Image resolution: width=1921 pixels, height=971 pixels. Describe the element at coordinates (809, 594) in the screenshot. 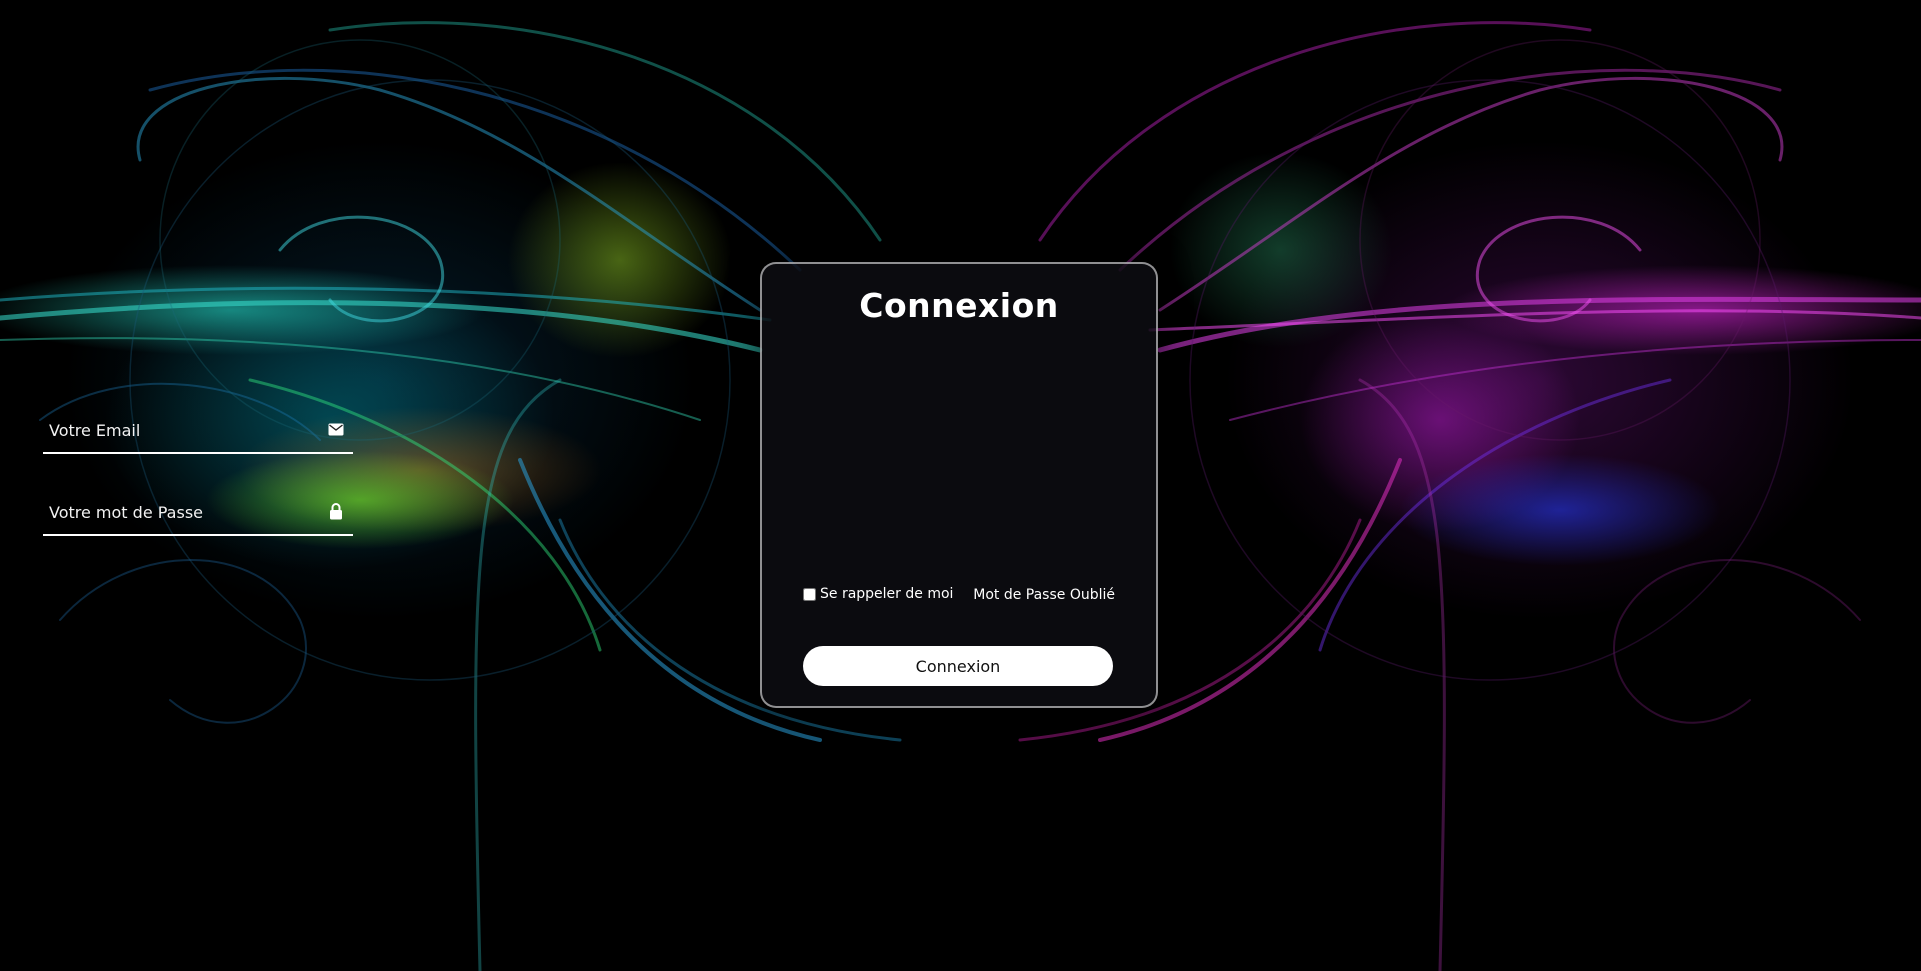

I see `remember-checkbox` at that location.